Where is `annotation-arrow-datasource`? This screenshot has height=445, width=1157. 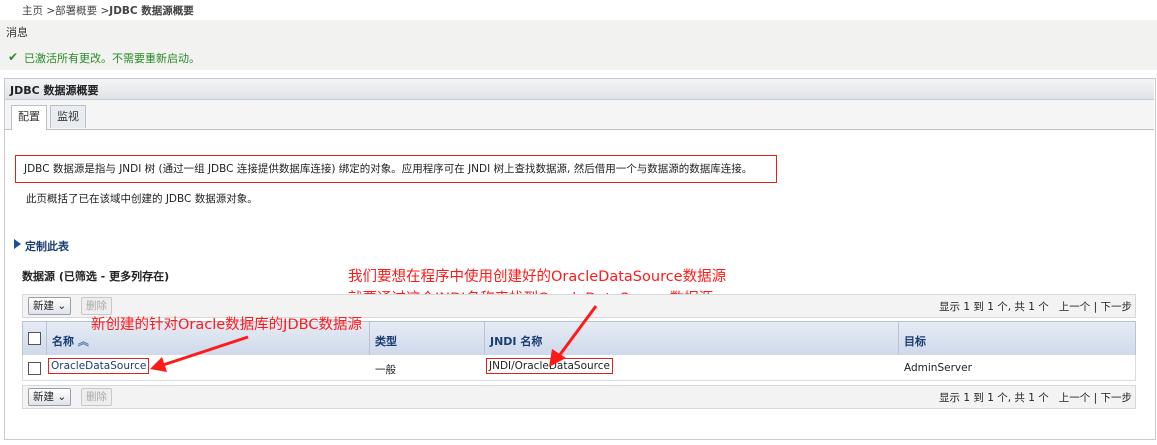 annotation-arrow-datasource is located at coordinates (199, 353).